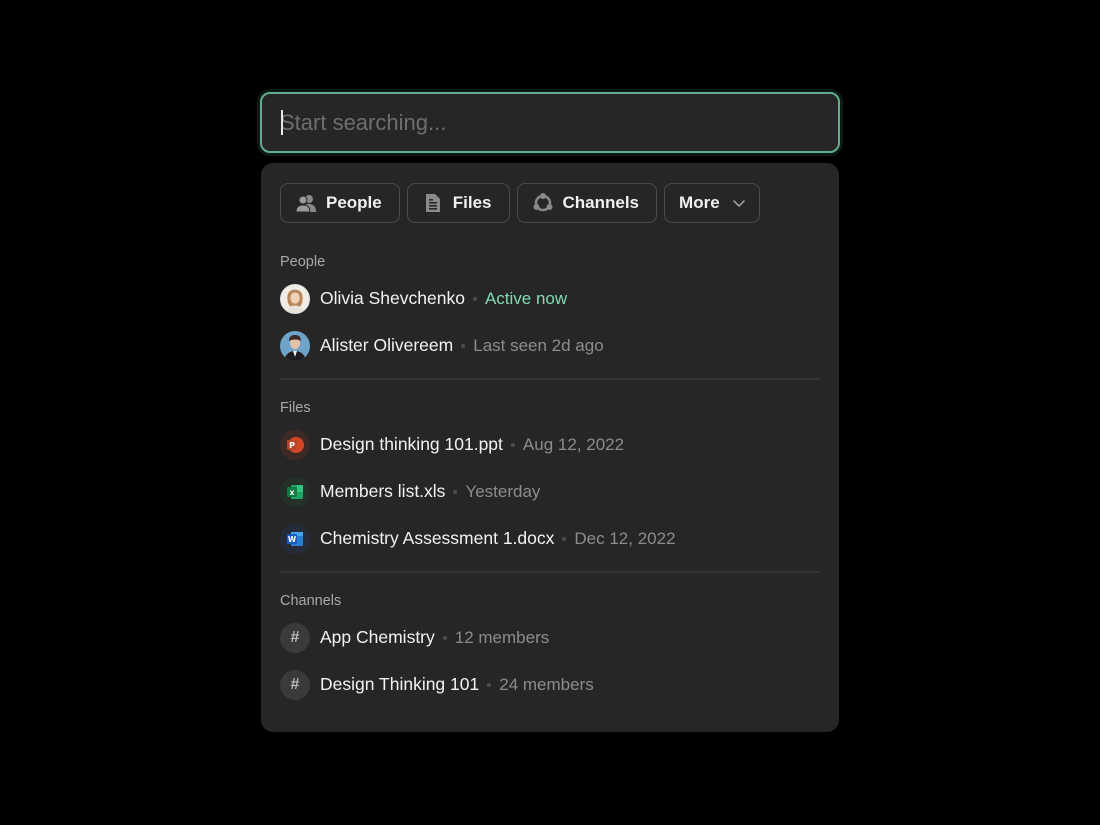  I want to click on file-name: Members list.xls, so click(383, 491).